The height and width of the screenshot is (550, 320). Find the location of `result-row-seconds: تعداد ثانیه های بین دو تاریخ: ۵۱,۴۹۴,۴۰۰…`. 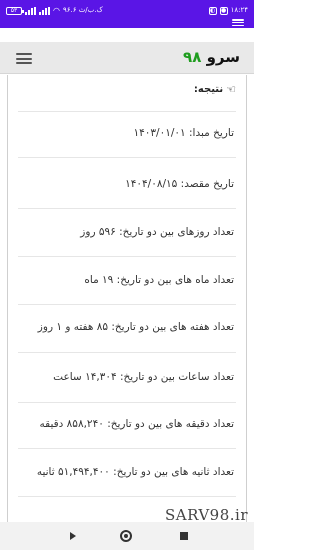

result-row-seconds: تعداد ثانیه های بین دو تاریخ: ۵۱,۴۹۴,۴۰۰… is located at coordinates (135, 472).